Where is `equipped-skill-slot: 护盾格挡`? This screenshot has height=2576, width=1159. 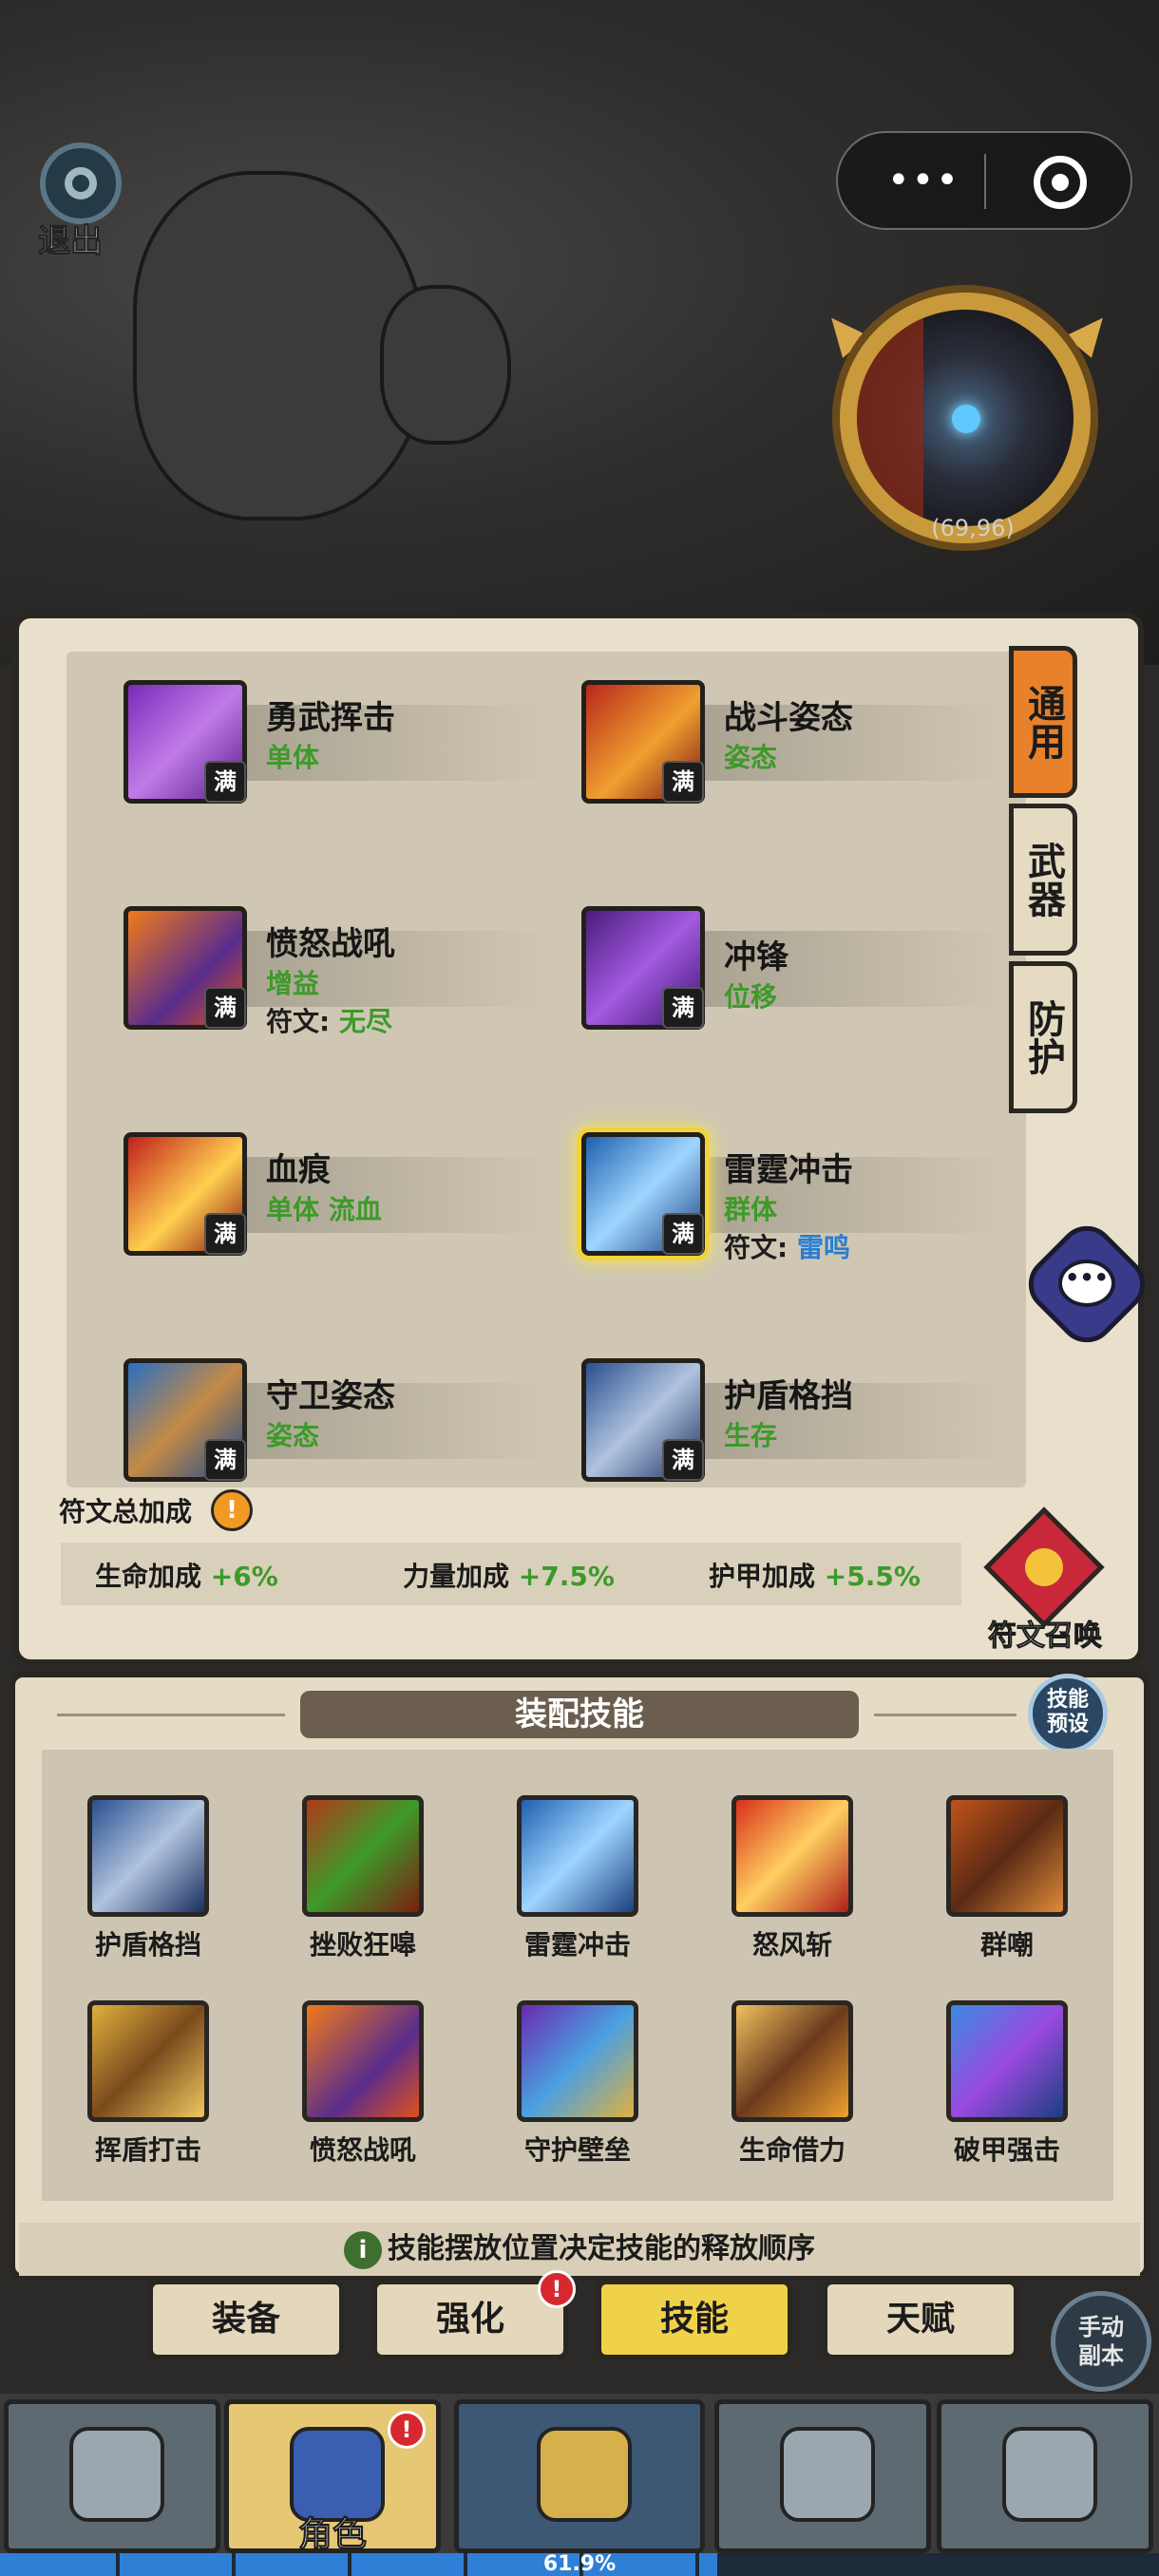 equipped-skill-slot: 护盾格挡 is located at coordinates (148, 1877).